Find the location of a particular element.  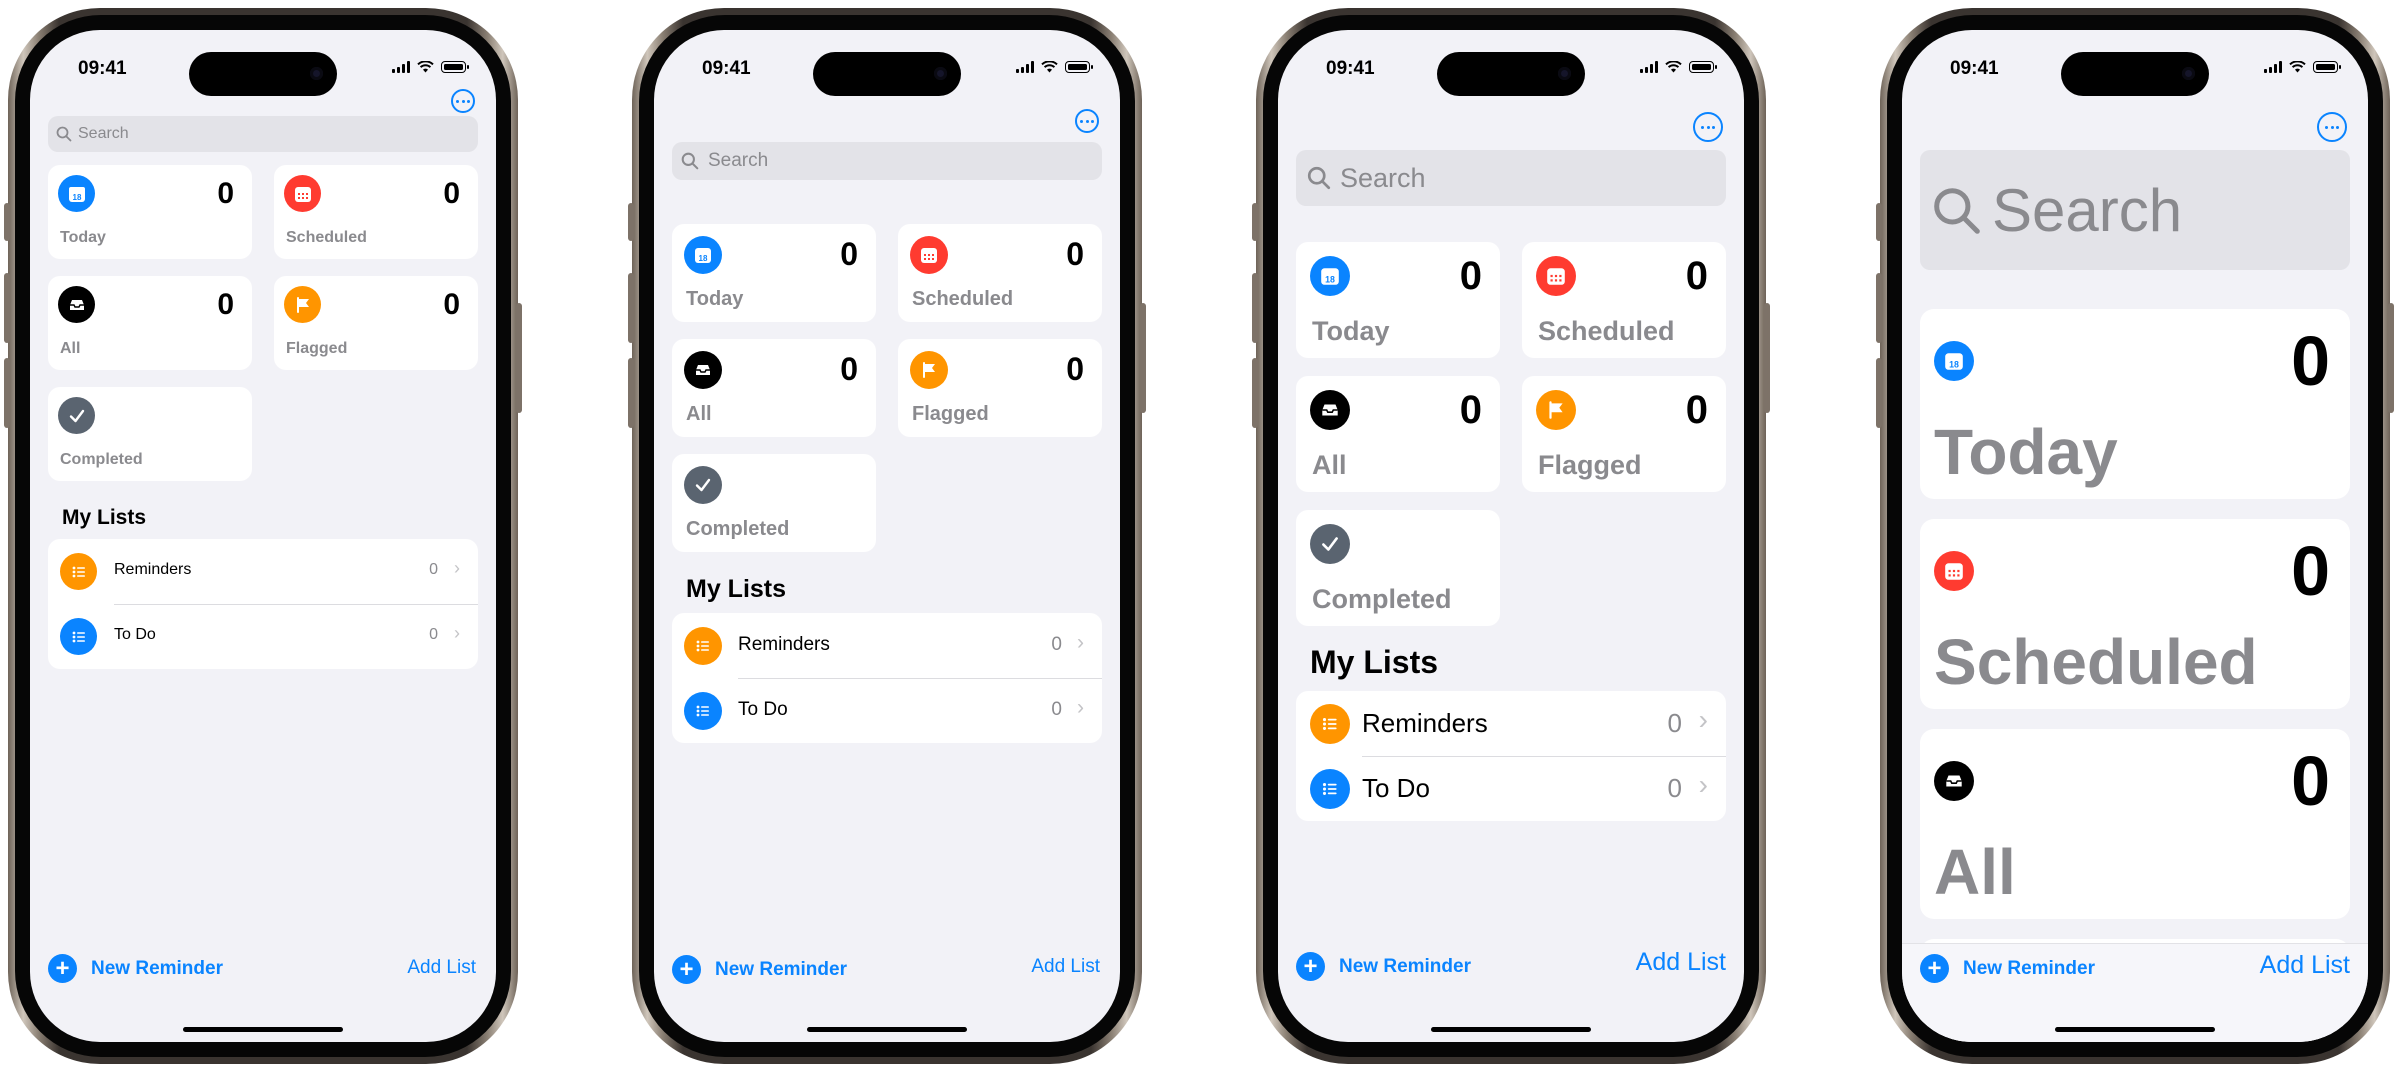

tile-all-count: 0 is located at coordinates (1470, 410).